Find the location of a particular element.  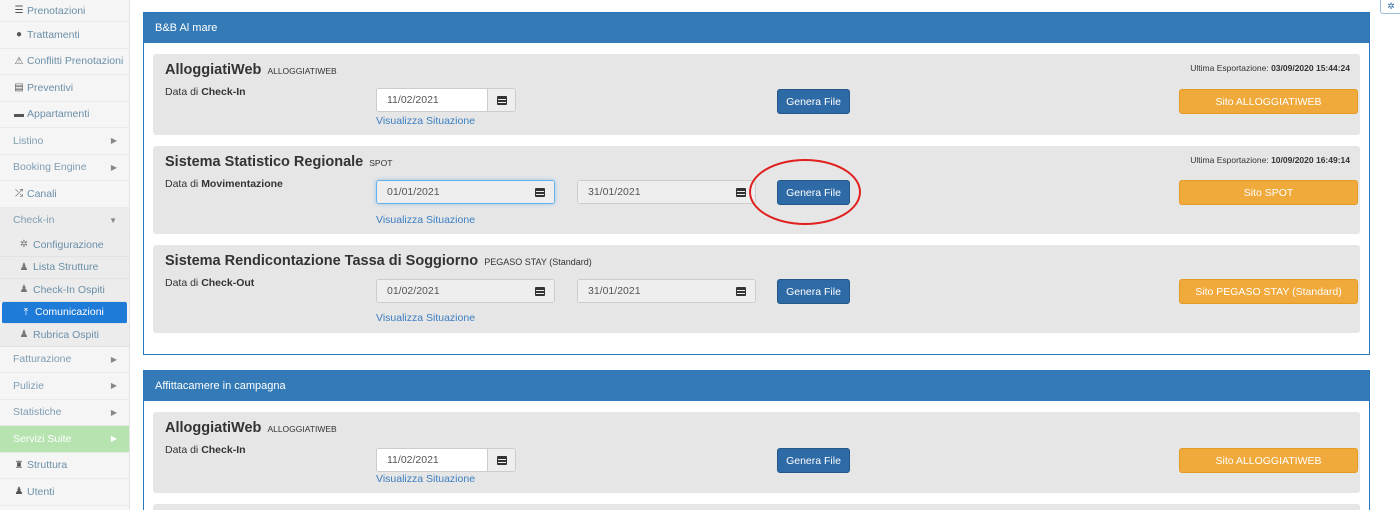

last-export: Ultima Esportazione: 03/09/2020 15:44:24 is located at coordinates (1270, 68).